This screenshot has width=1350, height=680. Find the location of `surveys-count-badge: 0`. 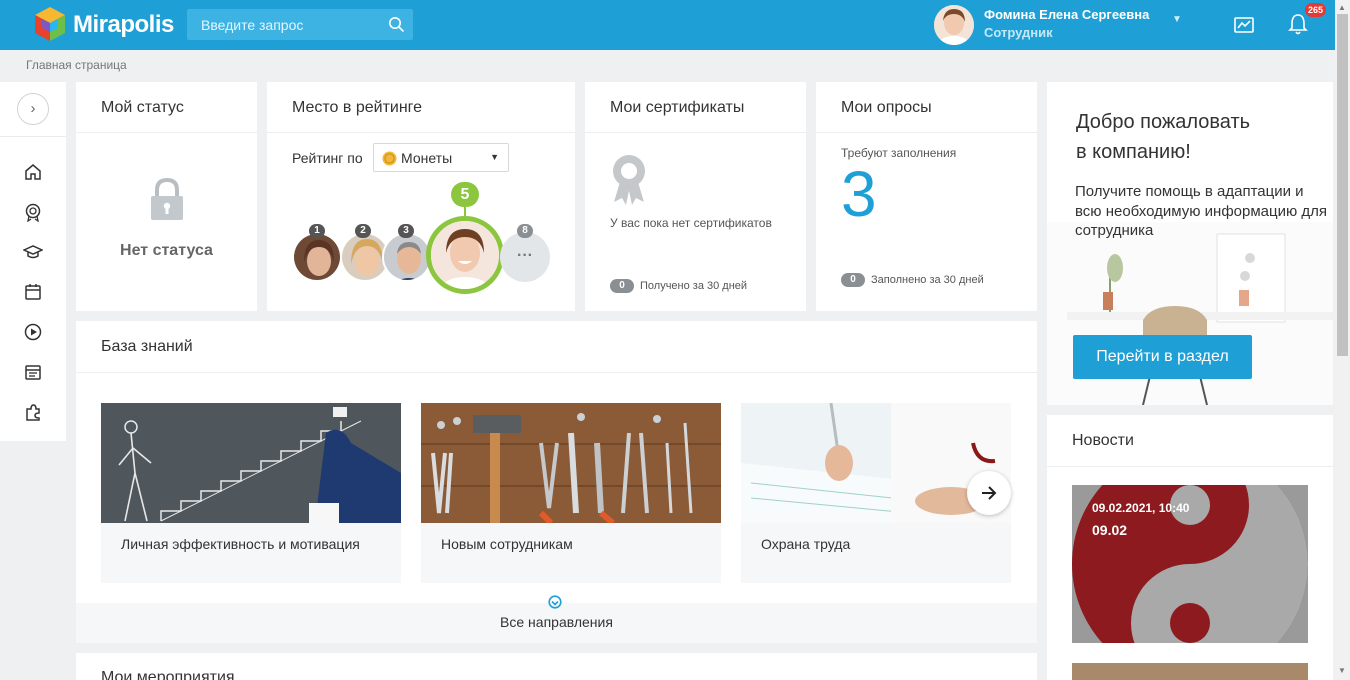

surveys-count-badge: 0 is located at coordinates (853, 280).